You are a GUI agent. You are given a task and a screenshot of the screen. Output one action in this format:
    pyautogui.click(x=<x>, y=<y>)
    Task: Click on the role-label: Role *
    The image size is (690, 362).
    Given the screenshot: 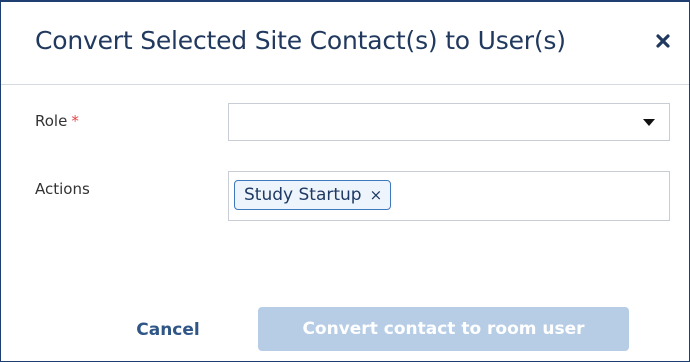 What is the action you would take?
    pyautogui.click(x=57, y=121)
    